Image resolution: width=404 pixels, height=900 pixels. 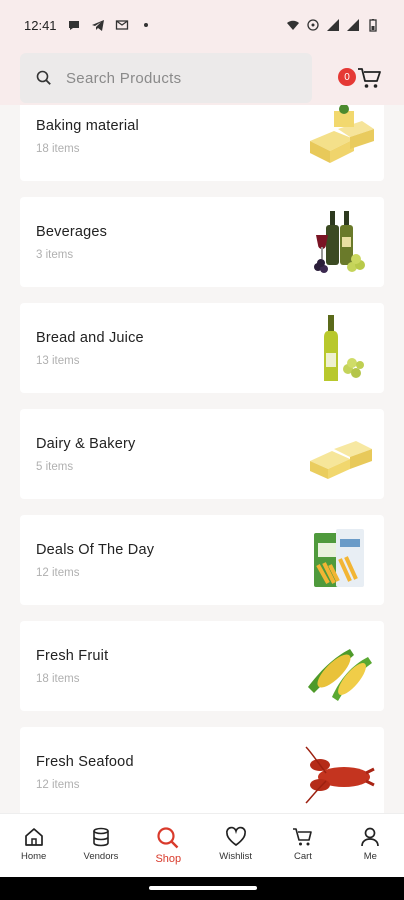 I want to click on nav-me-label: Me, so click(x=370, y=856).